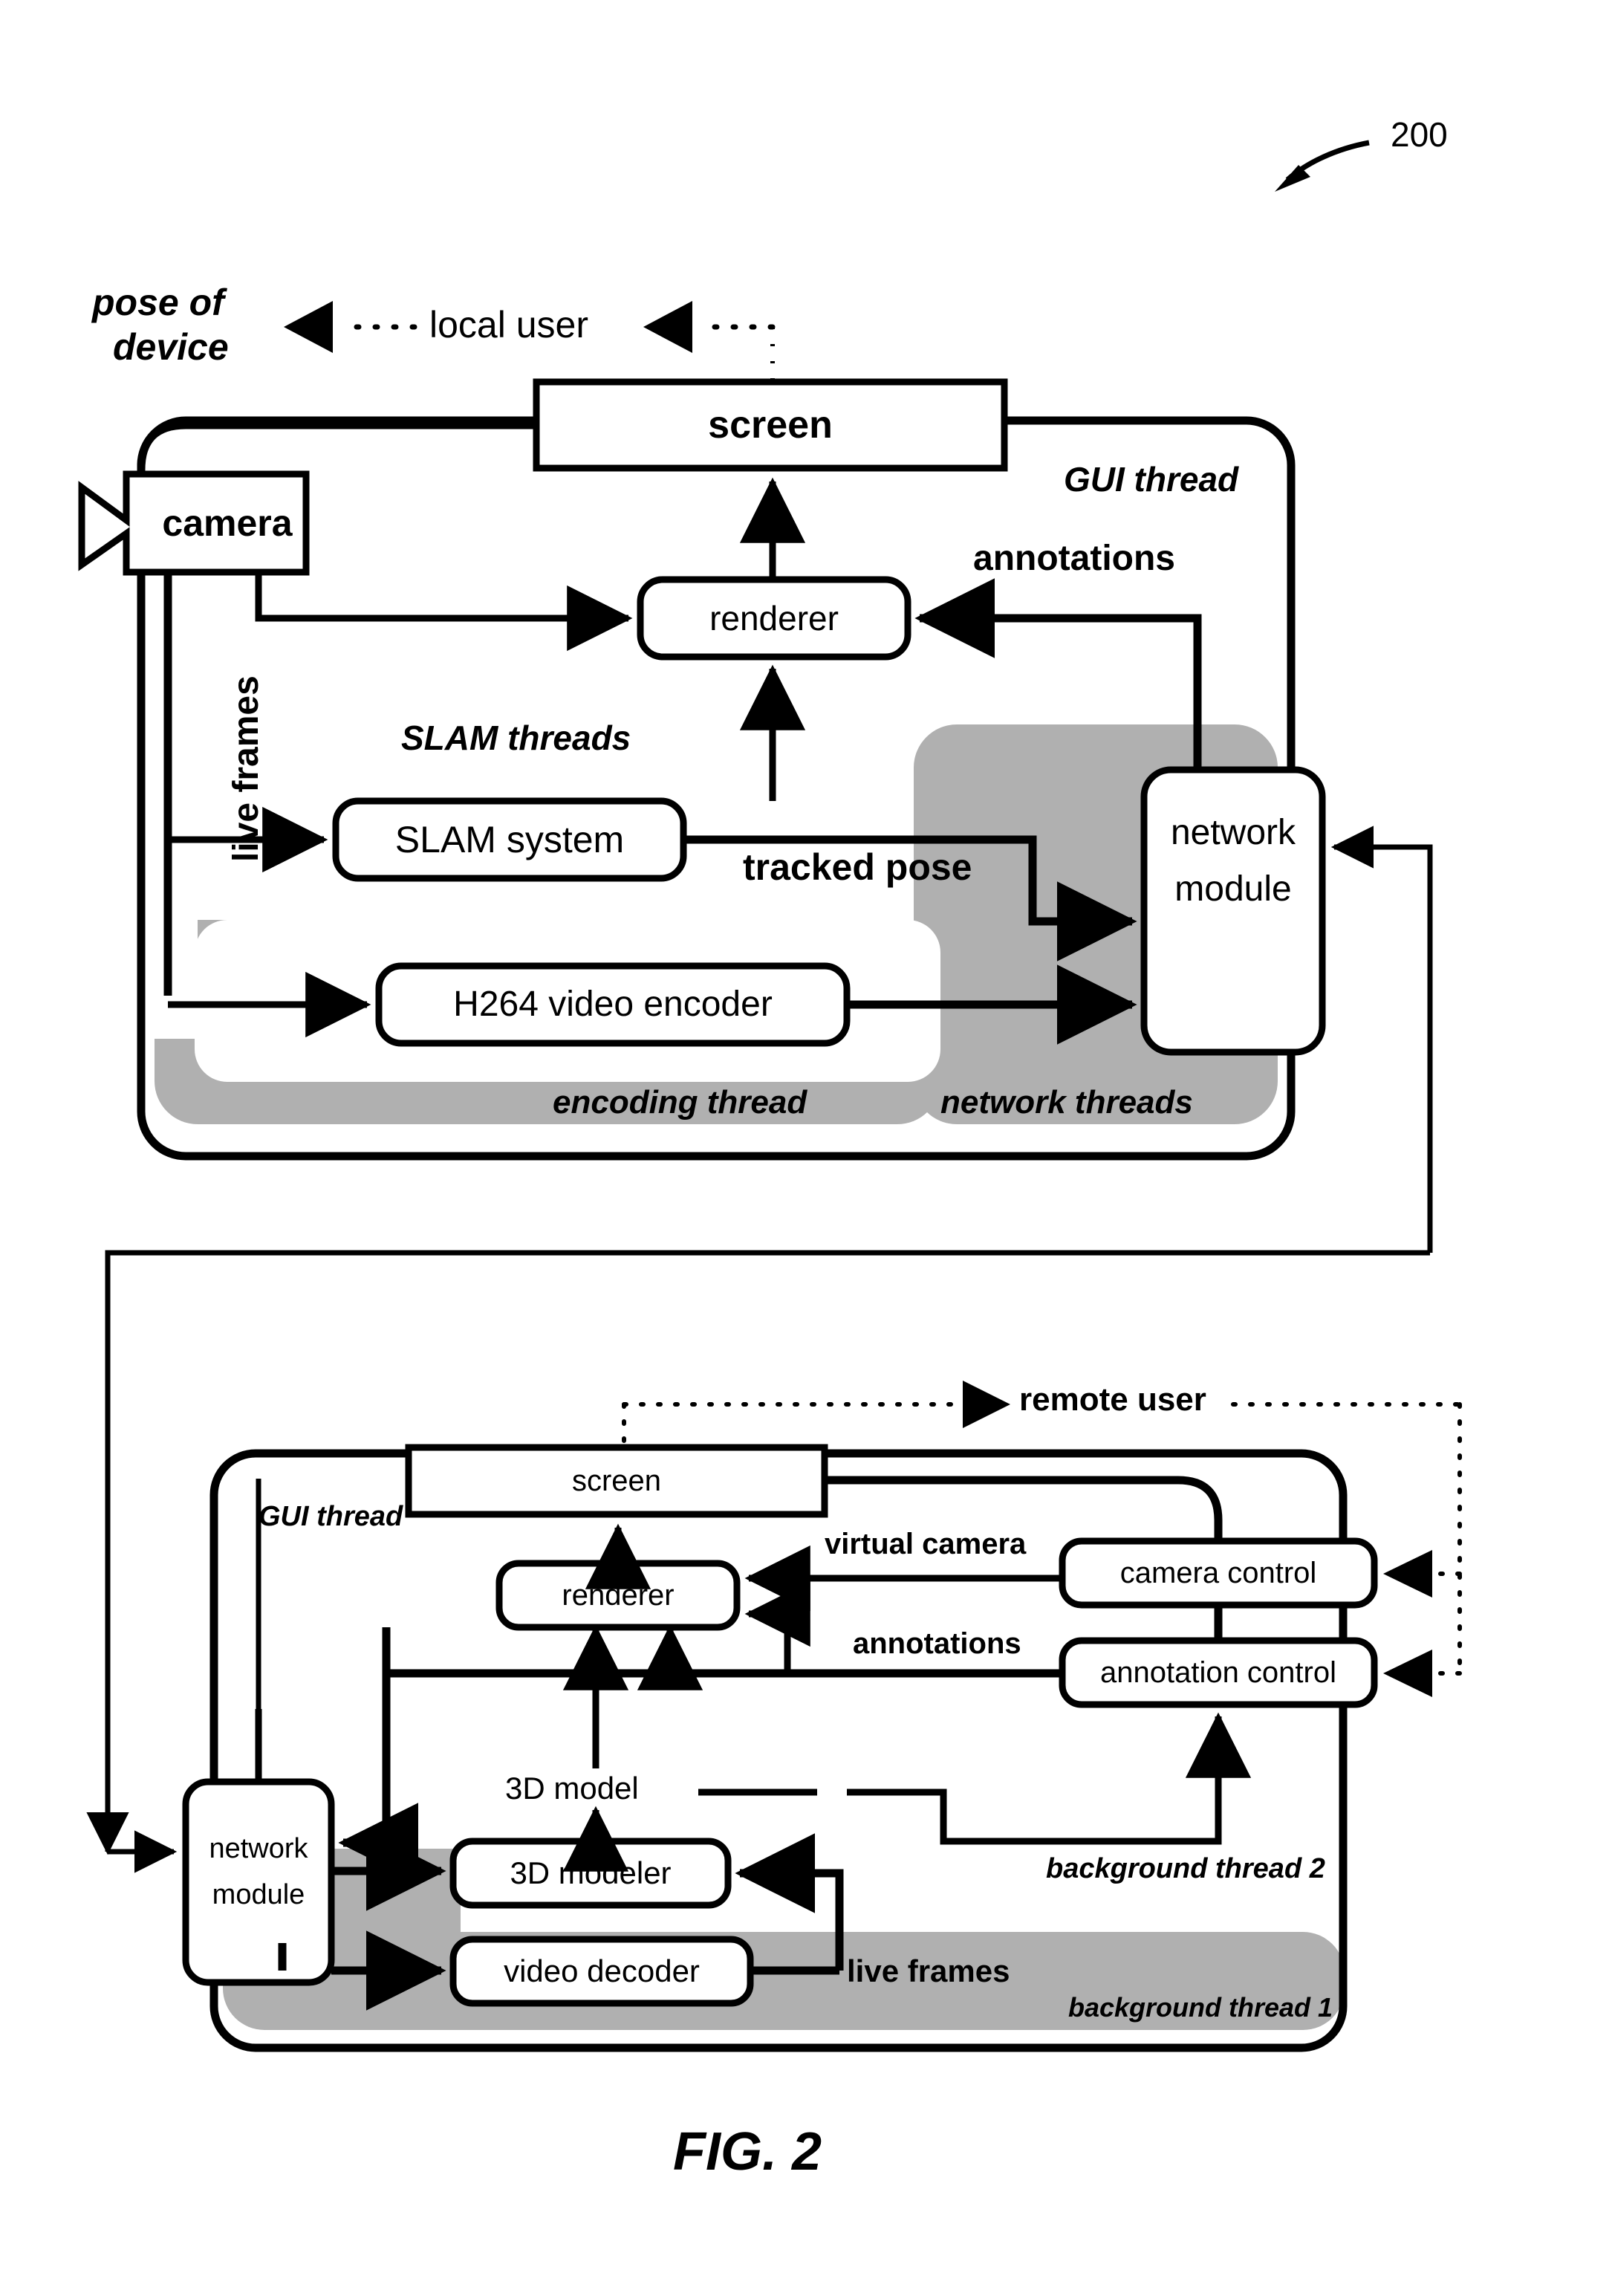 Image resolution: width=1612 pixels, height=2296 pixels. Describe the element at coordinates (590, 1874) in the screenshot. I see `3d-modeler-box` at that location.